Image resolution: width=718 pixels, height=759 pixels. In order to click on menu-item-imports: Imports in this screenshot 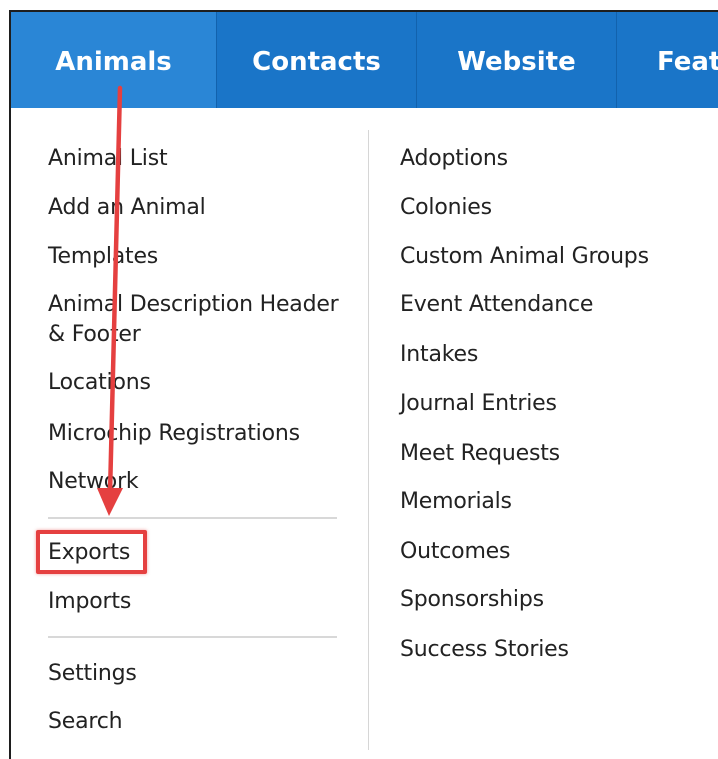, I will do `click(89, 601)`.